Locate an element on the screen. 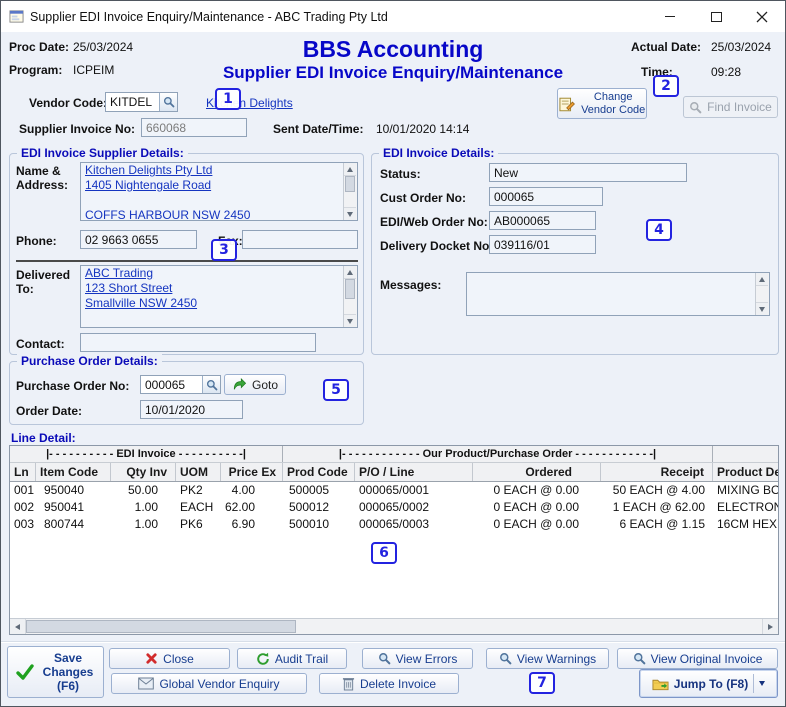 The height and width of the screenshot is (707, 786). view-errors-label: View Errors is located at coordinates (426, 658).